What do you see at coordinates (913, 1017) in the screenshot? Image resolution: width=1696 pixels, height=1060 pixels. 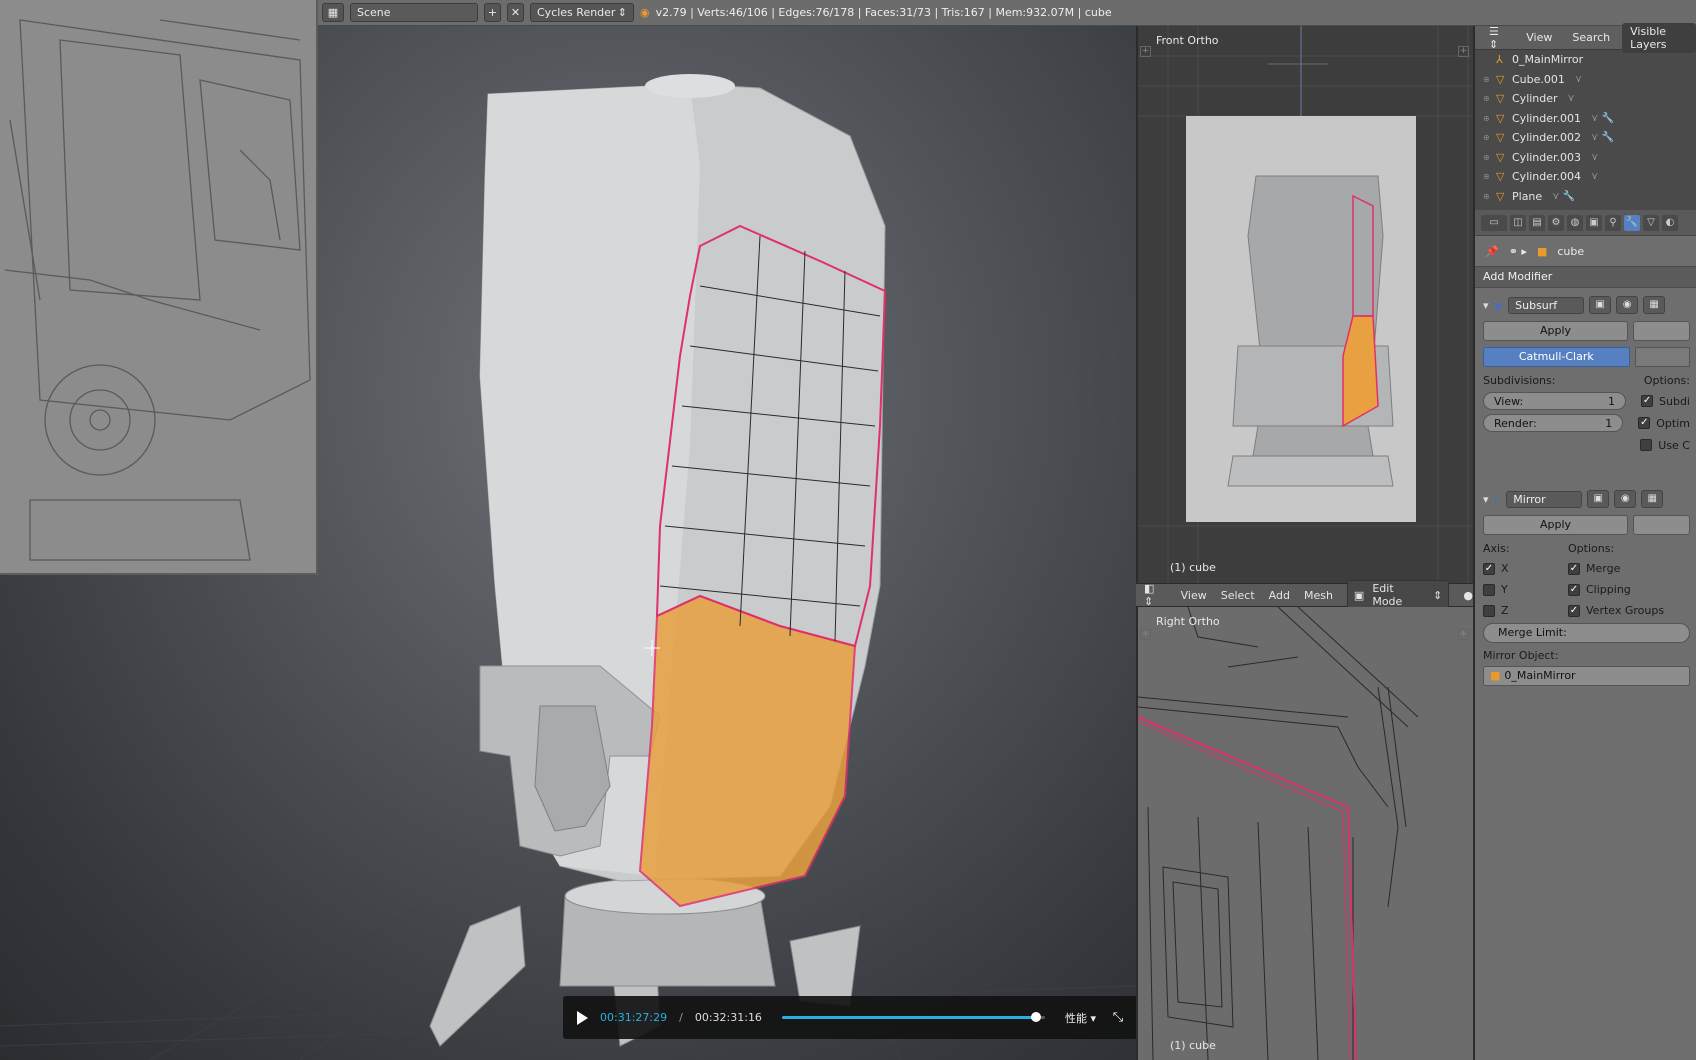 I see `progress-bar` at bounding box center [913, 1017].